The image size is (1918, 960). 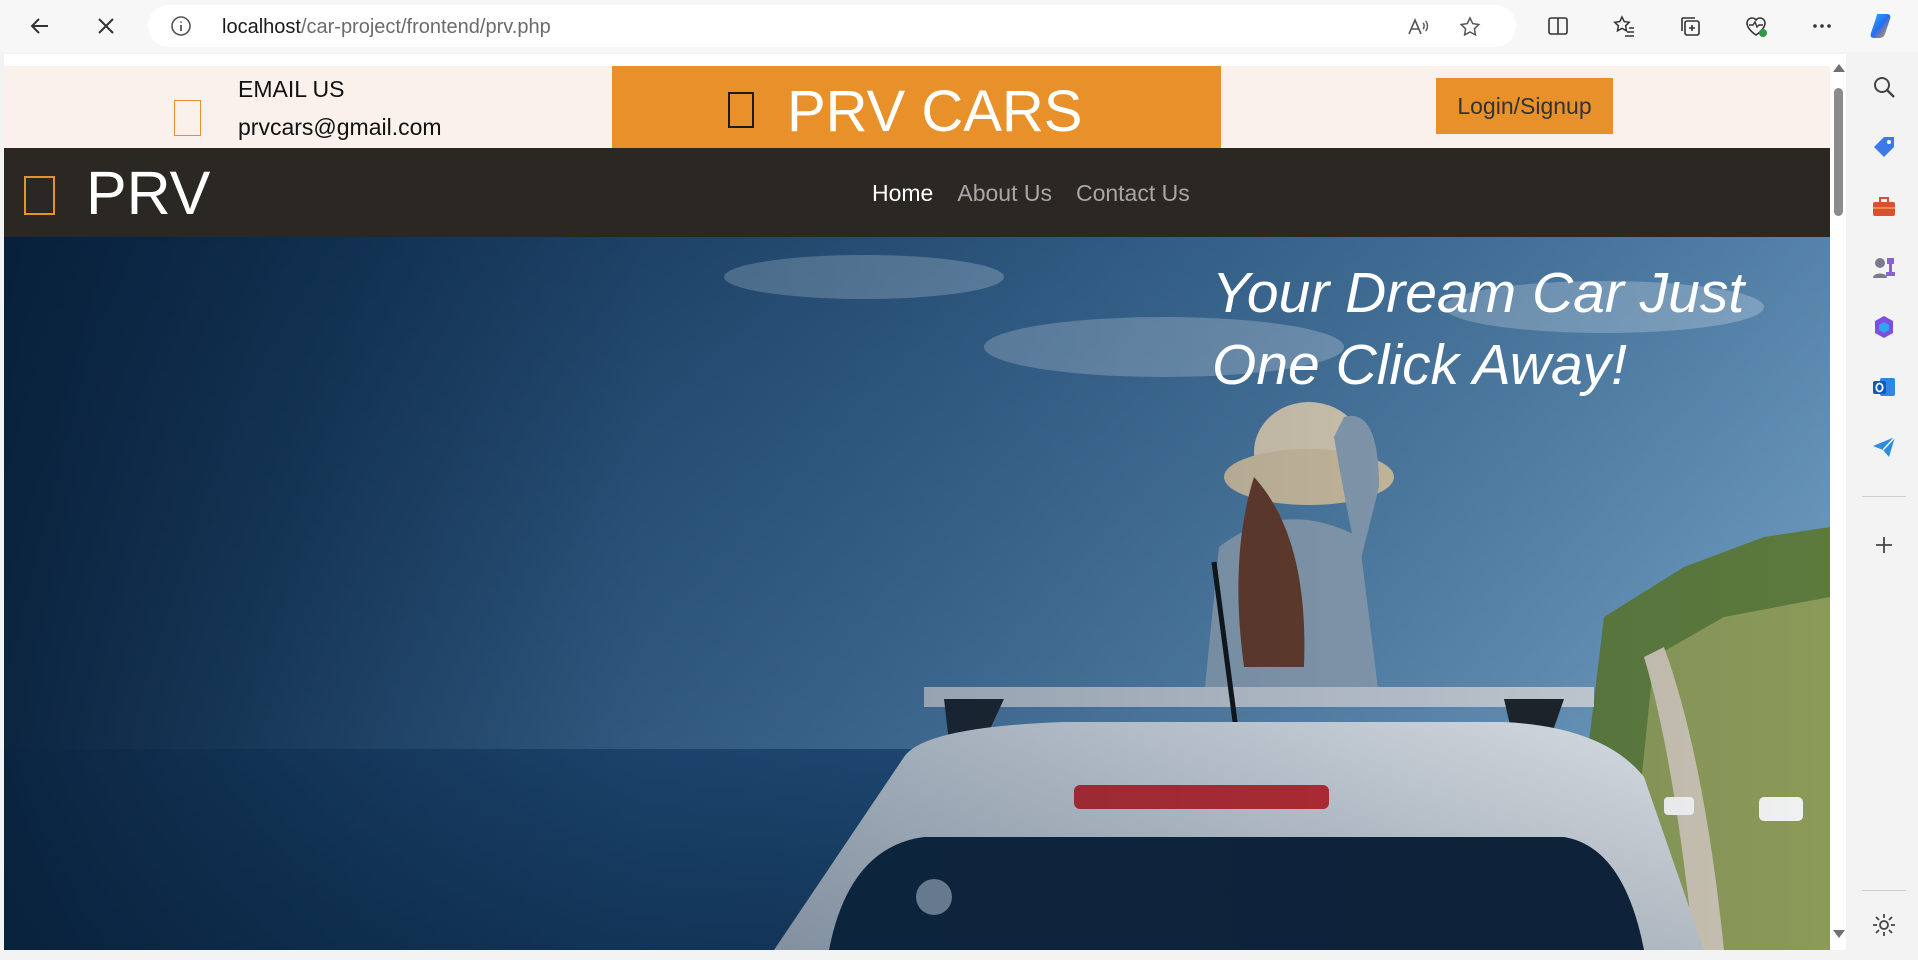 I want to click on copilot-icon, so click(x=1880, y=26).